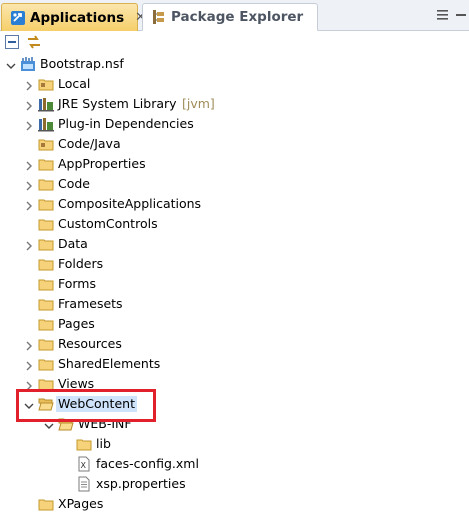 The width and height of the screenshot is (469, 515). I want to click on tree-node: Xfaces-config.xml, so click(234, 464).